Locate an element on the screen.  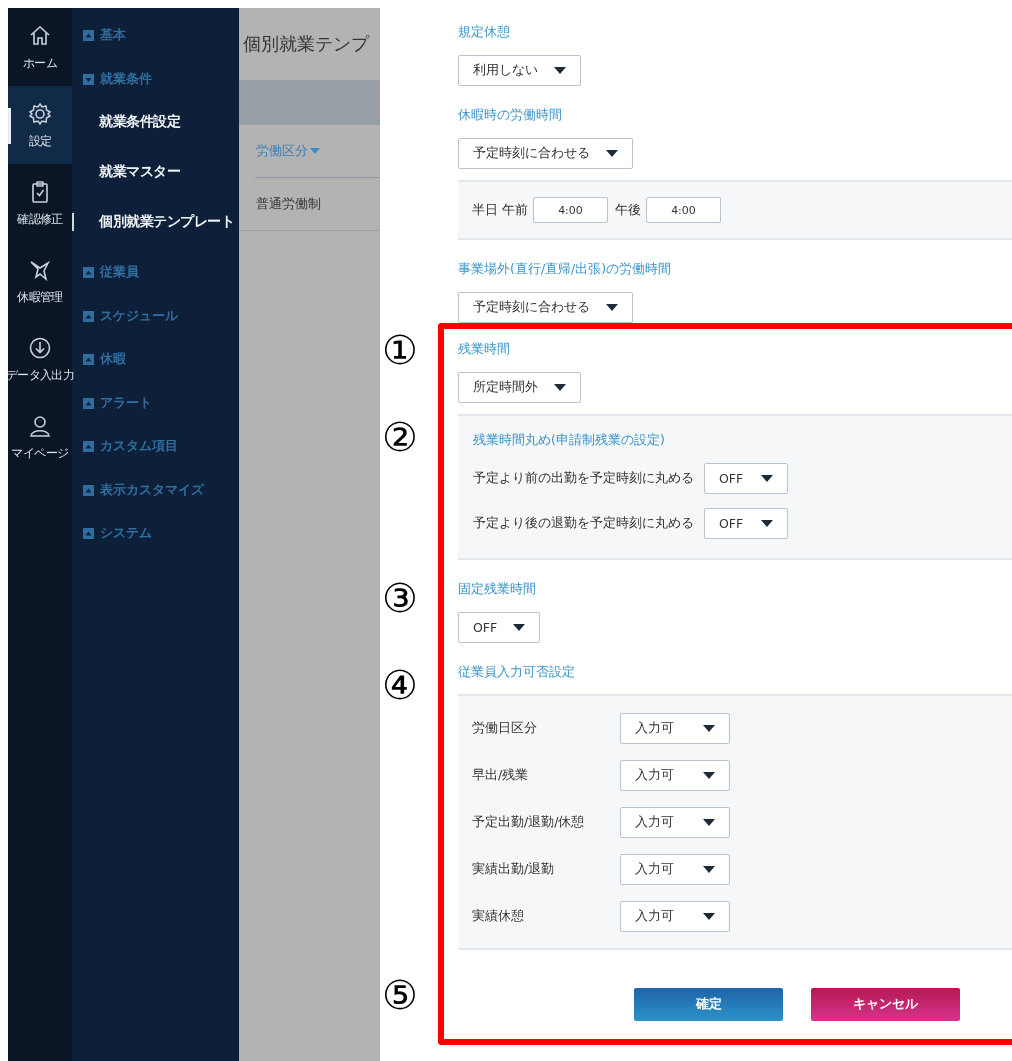
dropdown: 所定時間外 is located at coordinates (519, 387).